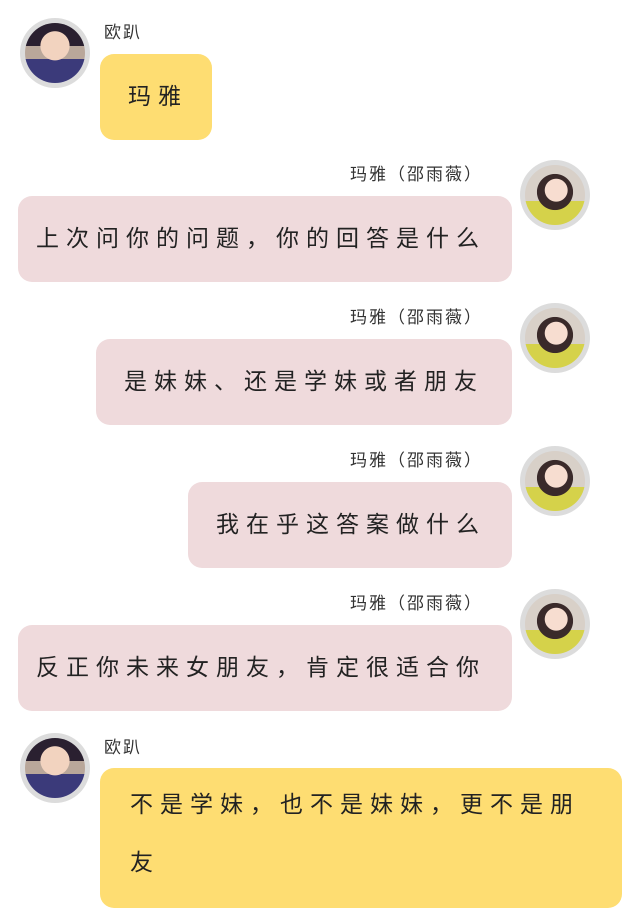 Image resolution: width=640 pixels, height=911 pixels. What do you see at coordinates (265, 668) in the screenshot?
I see `message-bubble: 反正你未来女朋友，肯定很适合你` at bounding box center [265, 668].